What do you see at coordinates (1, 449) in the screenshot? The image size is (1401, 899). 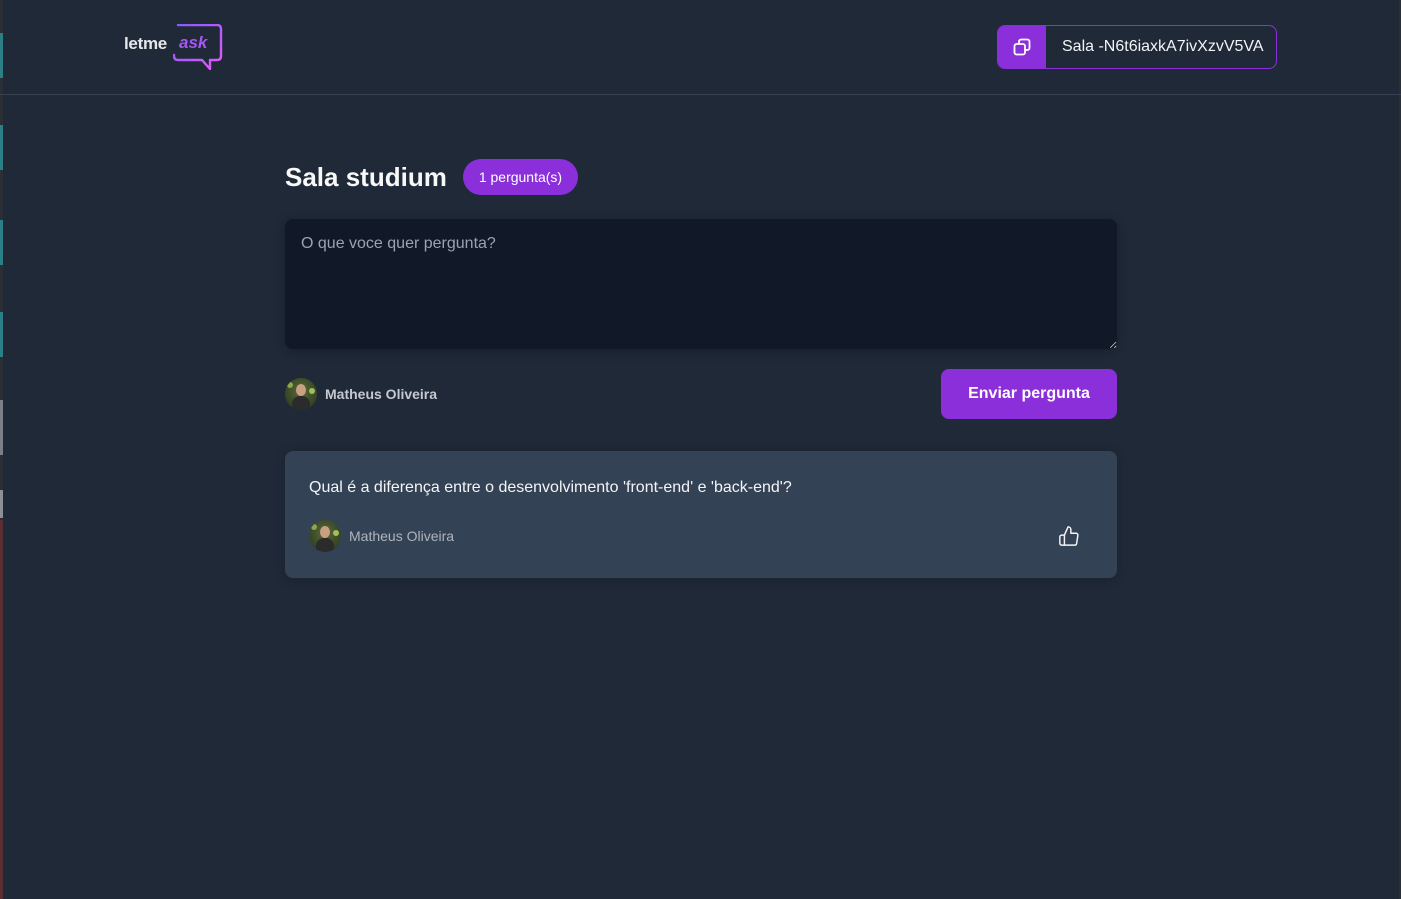 I see `window-edge-left` at bounding box center [1, 449].